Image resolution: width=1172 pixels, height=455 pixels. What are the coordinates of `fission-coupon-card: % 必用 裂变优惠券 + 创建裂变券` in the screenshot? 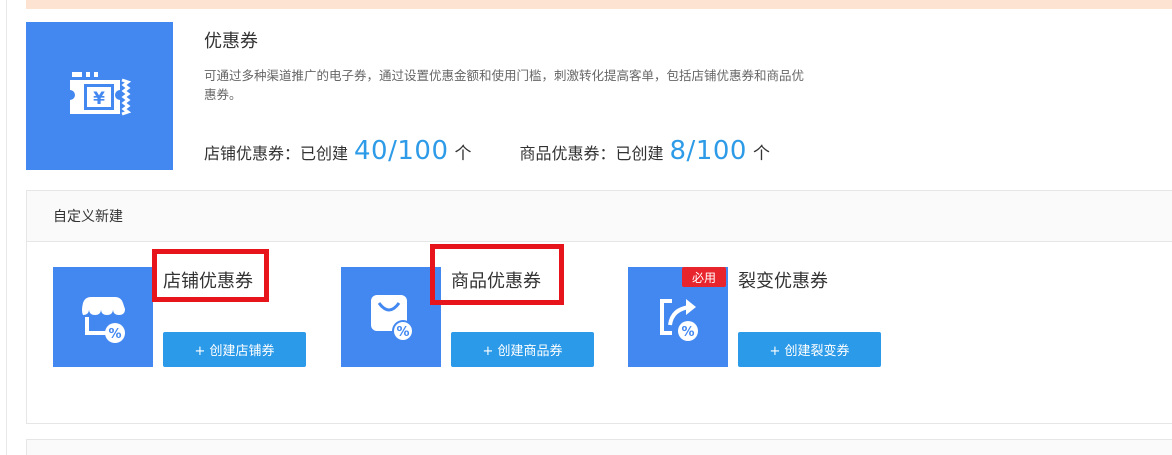 It's located at (763, 317).